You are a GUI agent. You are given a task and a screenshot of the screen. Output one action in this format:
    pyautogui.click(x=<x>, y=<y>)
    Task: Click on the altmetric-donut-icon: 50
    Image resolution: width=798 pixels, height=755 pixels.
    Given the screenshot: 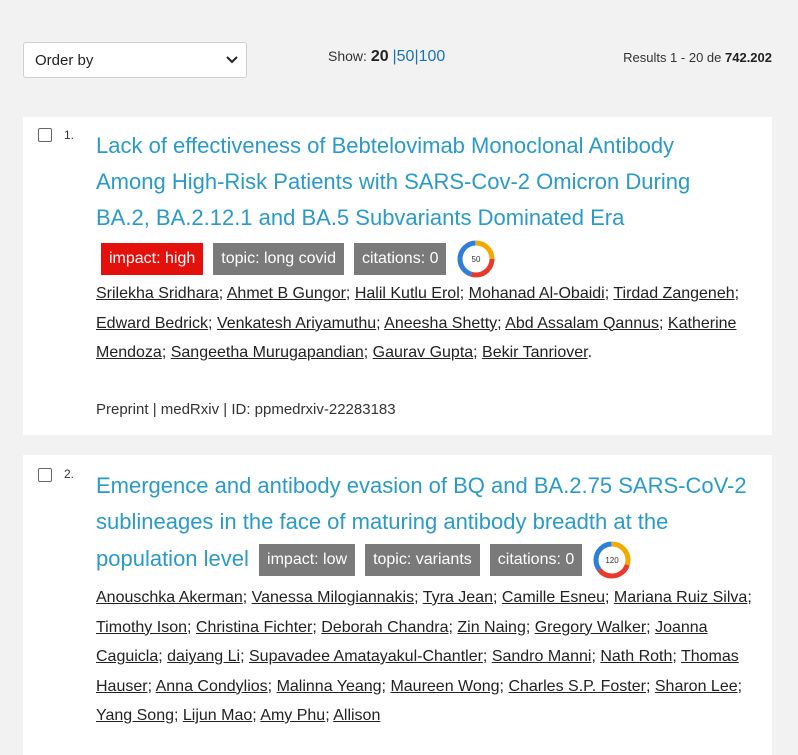 What is the action you would take?
    pyautogui.click(x=476, y=259)
    